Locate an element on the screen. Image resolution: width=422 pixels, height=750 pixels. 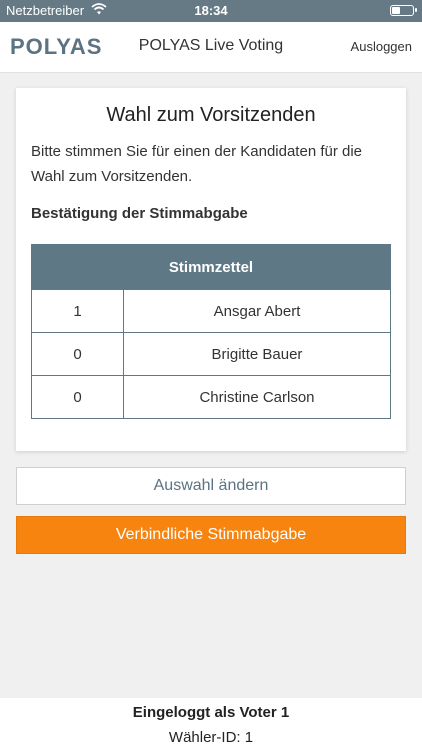
candidate-name: Christine Carlson is located at coordinates (257, 397).